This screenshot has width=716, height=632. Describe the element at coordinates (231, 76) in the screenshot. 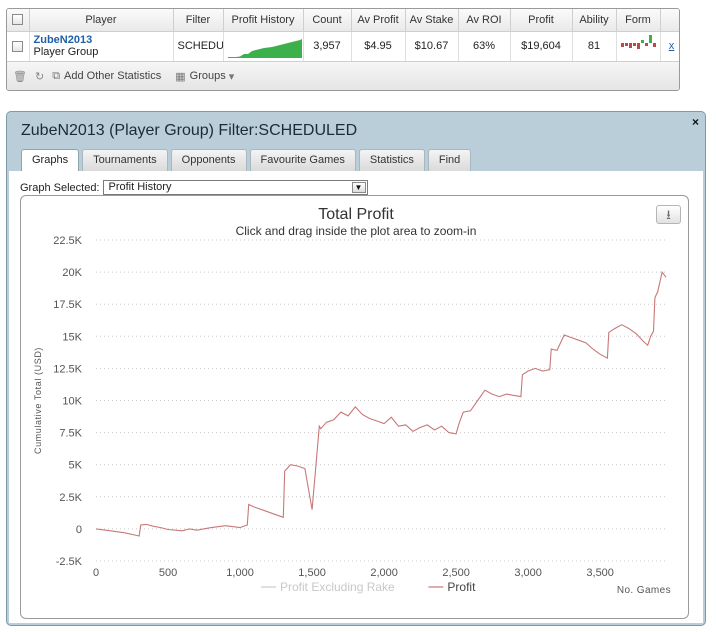

I see `chevron-down-icon: ▾` at that location.